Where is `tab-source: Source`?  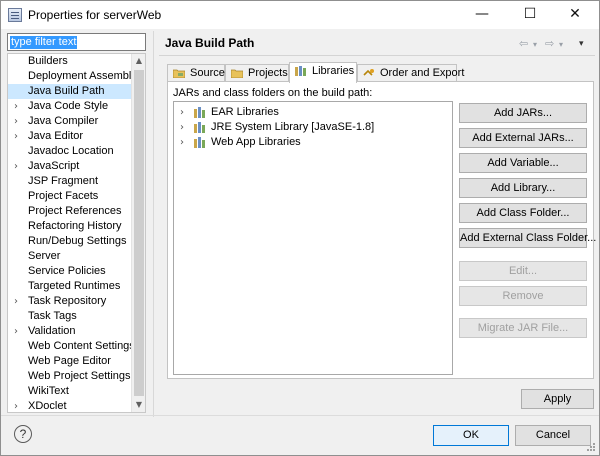
tab-source: Source is located at coordinates (196, 73).